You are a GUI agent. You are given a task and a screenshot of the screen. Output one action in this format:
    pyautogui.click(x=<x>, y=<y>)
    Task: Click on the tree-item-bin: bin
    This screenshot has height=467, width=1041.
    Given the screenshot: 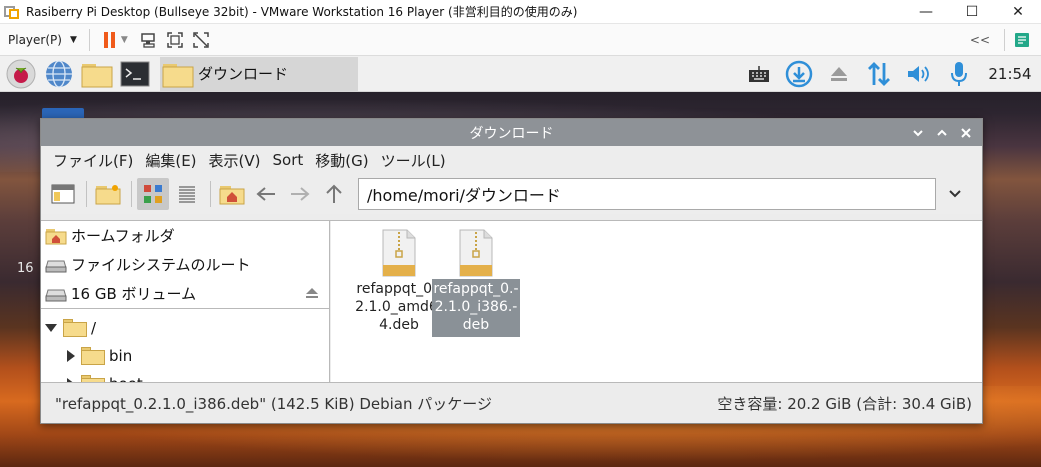 What is the action you would take?
    pyautogui.click(x=185, y=356)
    